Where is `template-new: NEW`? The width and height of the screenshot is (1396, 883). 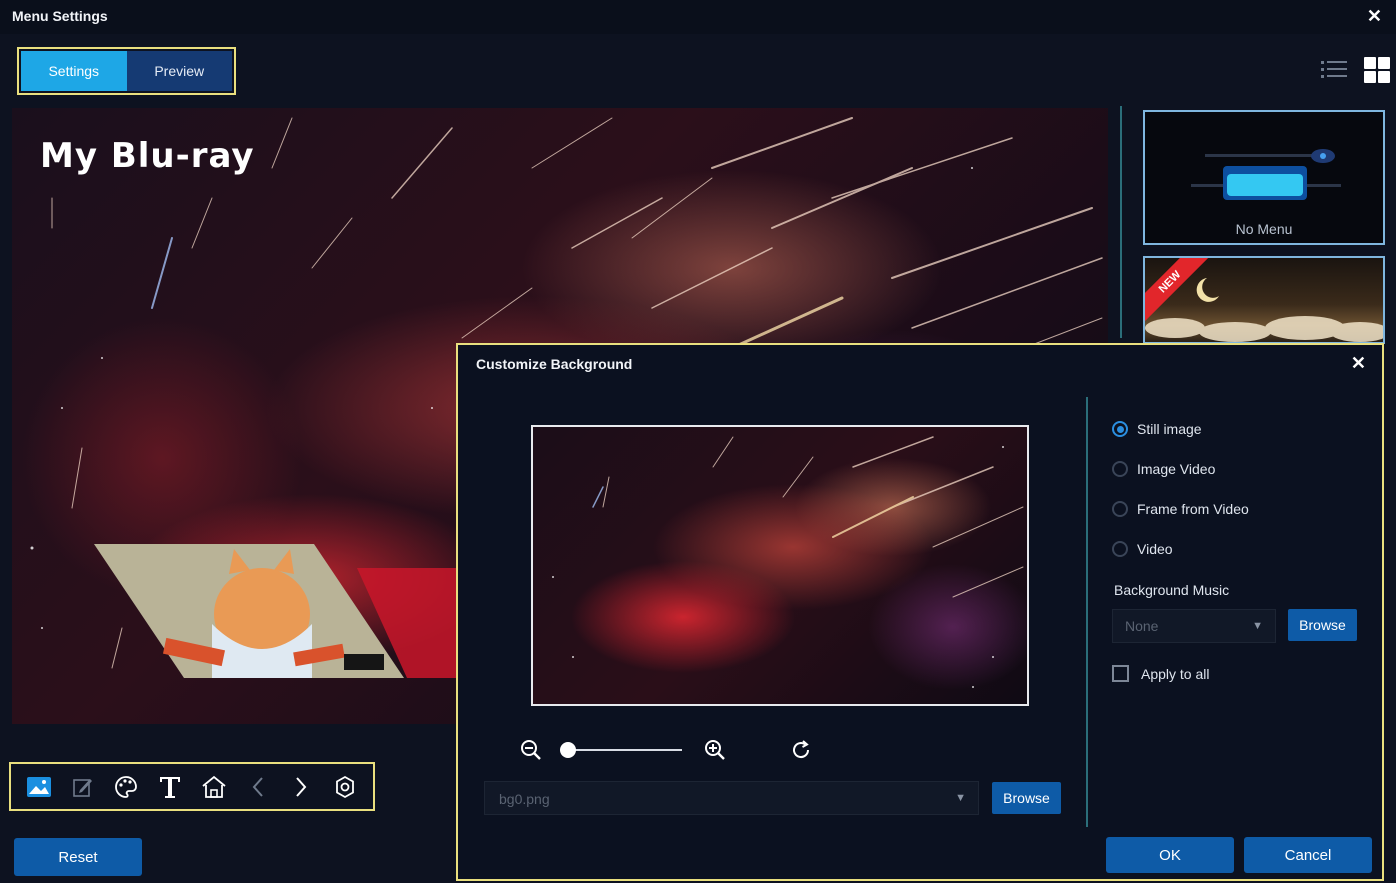 template-new: NEW is located at coordinates (1264, 300).